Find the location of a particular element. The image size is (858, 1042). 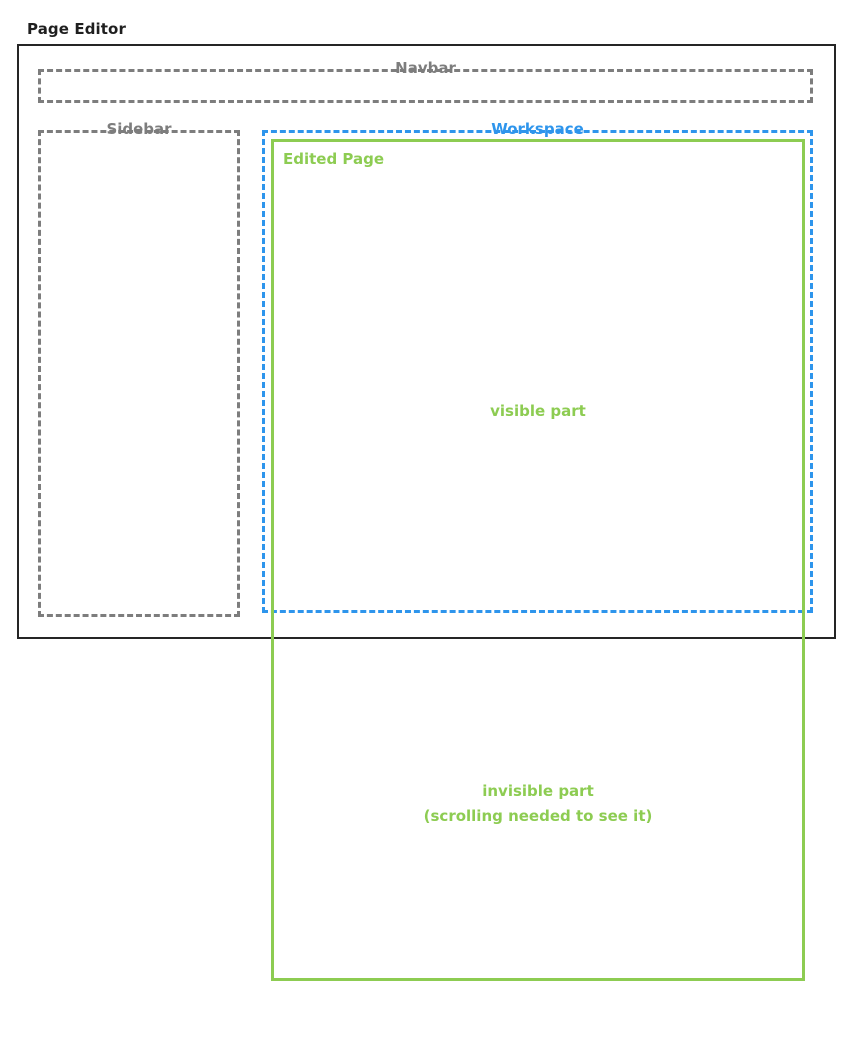

page-title: Page Editor is located at coordinates (76, 29).